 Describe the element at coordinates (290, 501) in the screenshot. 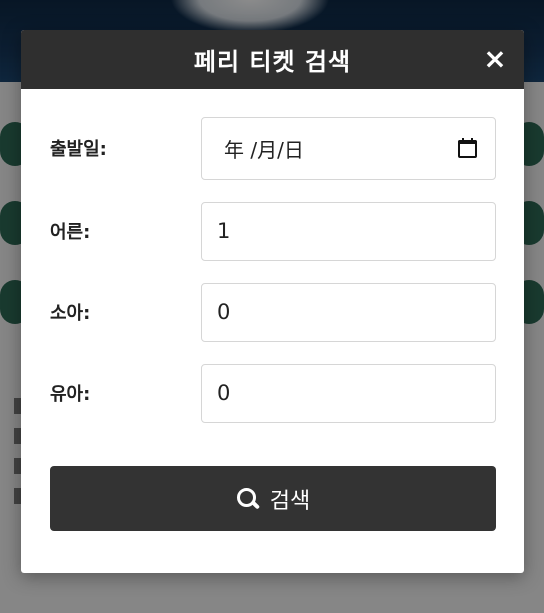

I see `search-button-label: 검색` at that location.